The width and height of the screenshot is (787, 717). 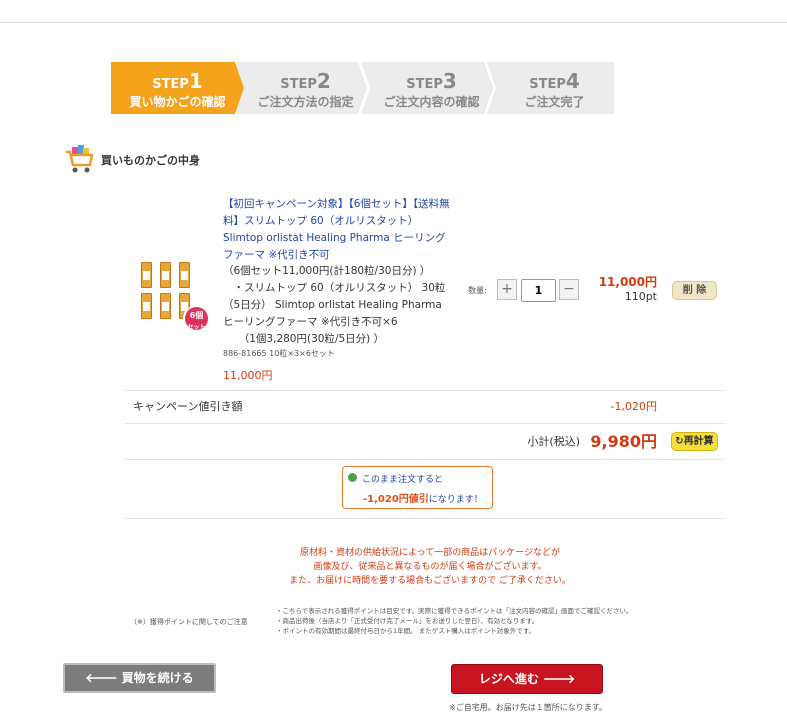 I want to click on header-divider, so click(x=393, y=22).